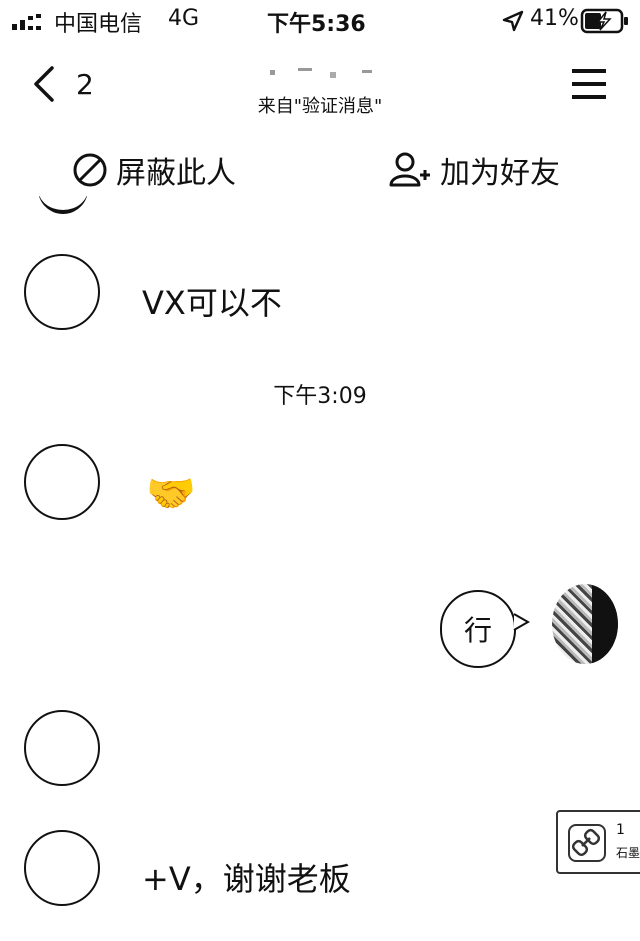 The width and height of the screenshot is (640, 941). I want to click on battery-charging-icon, so click(604, 21).